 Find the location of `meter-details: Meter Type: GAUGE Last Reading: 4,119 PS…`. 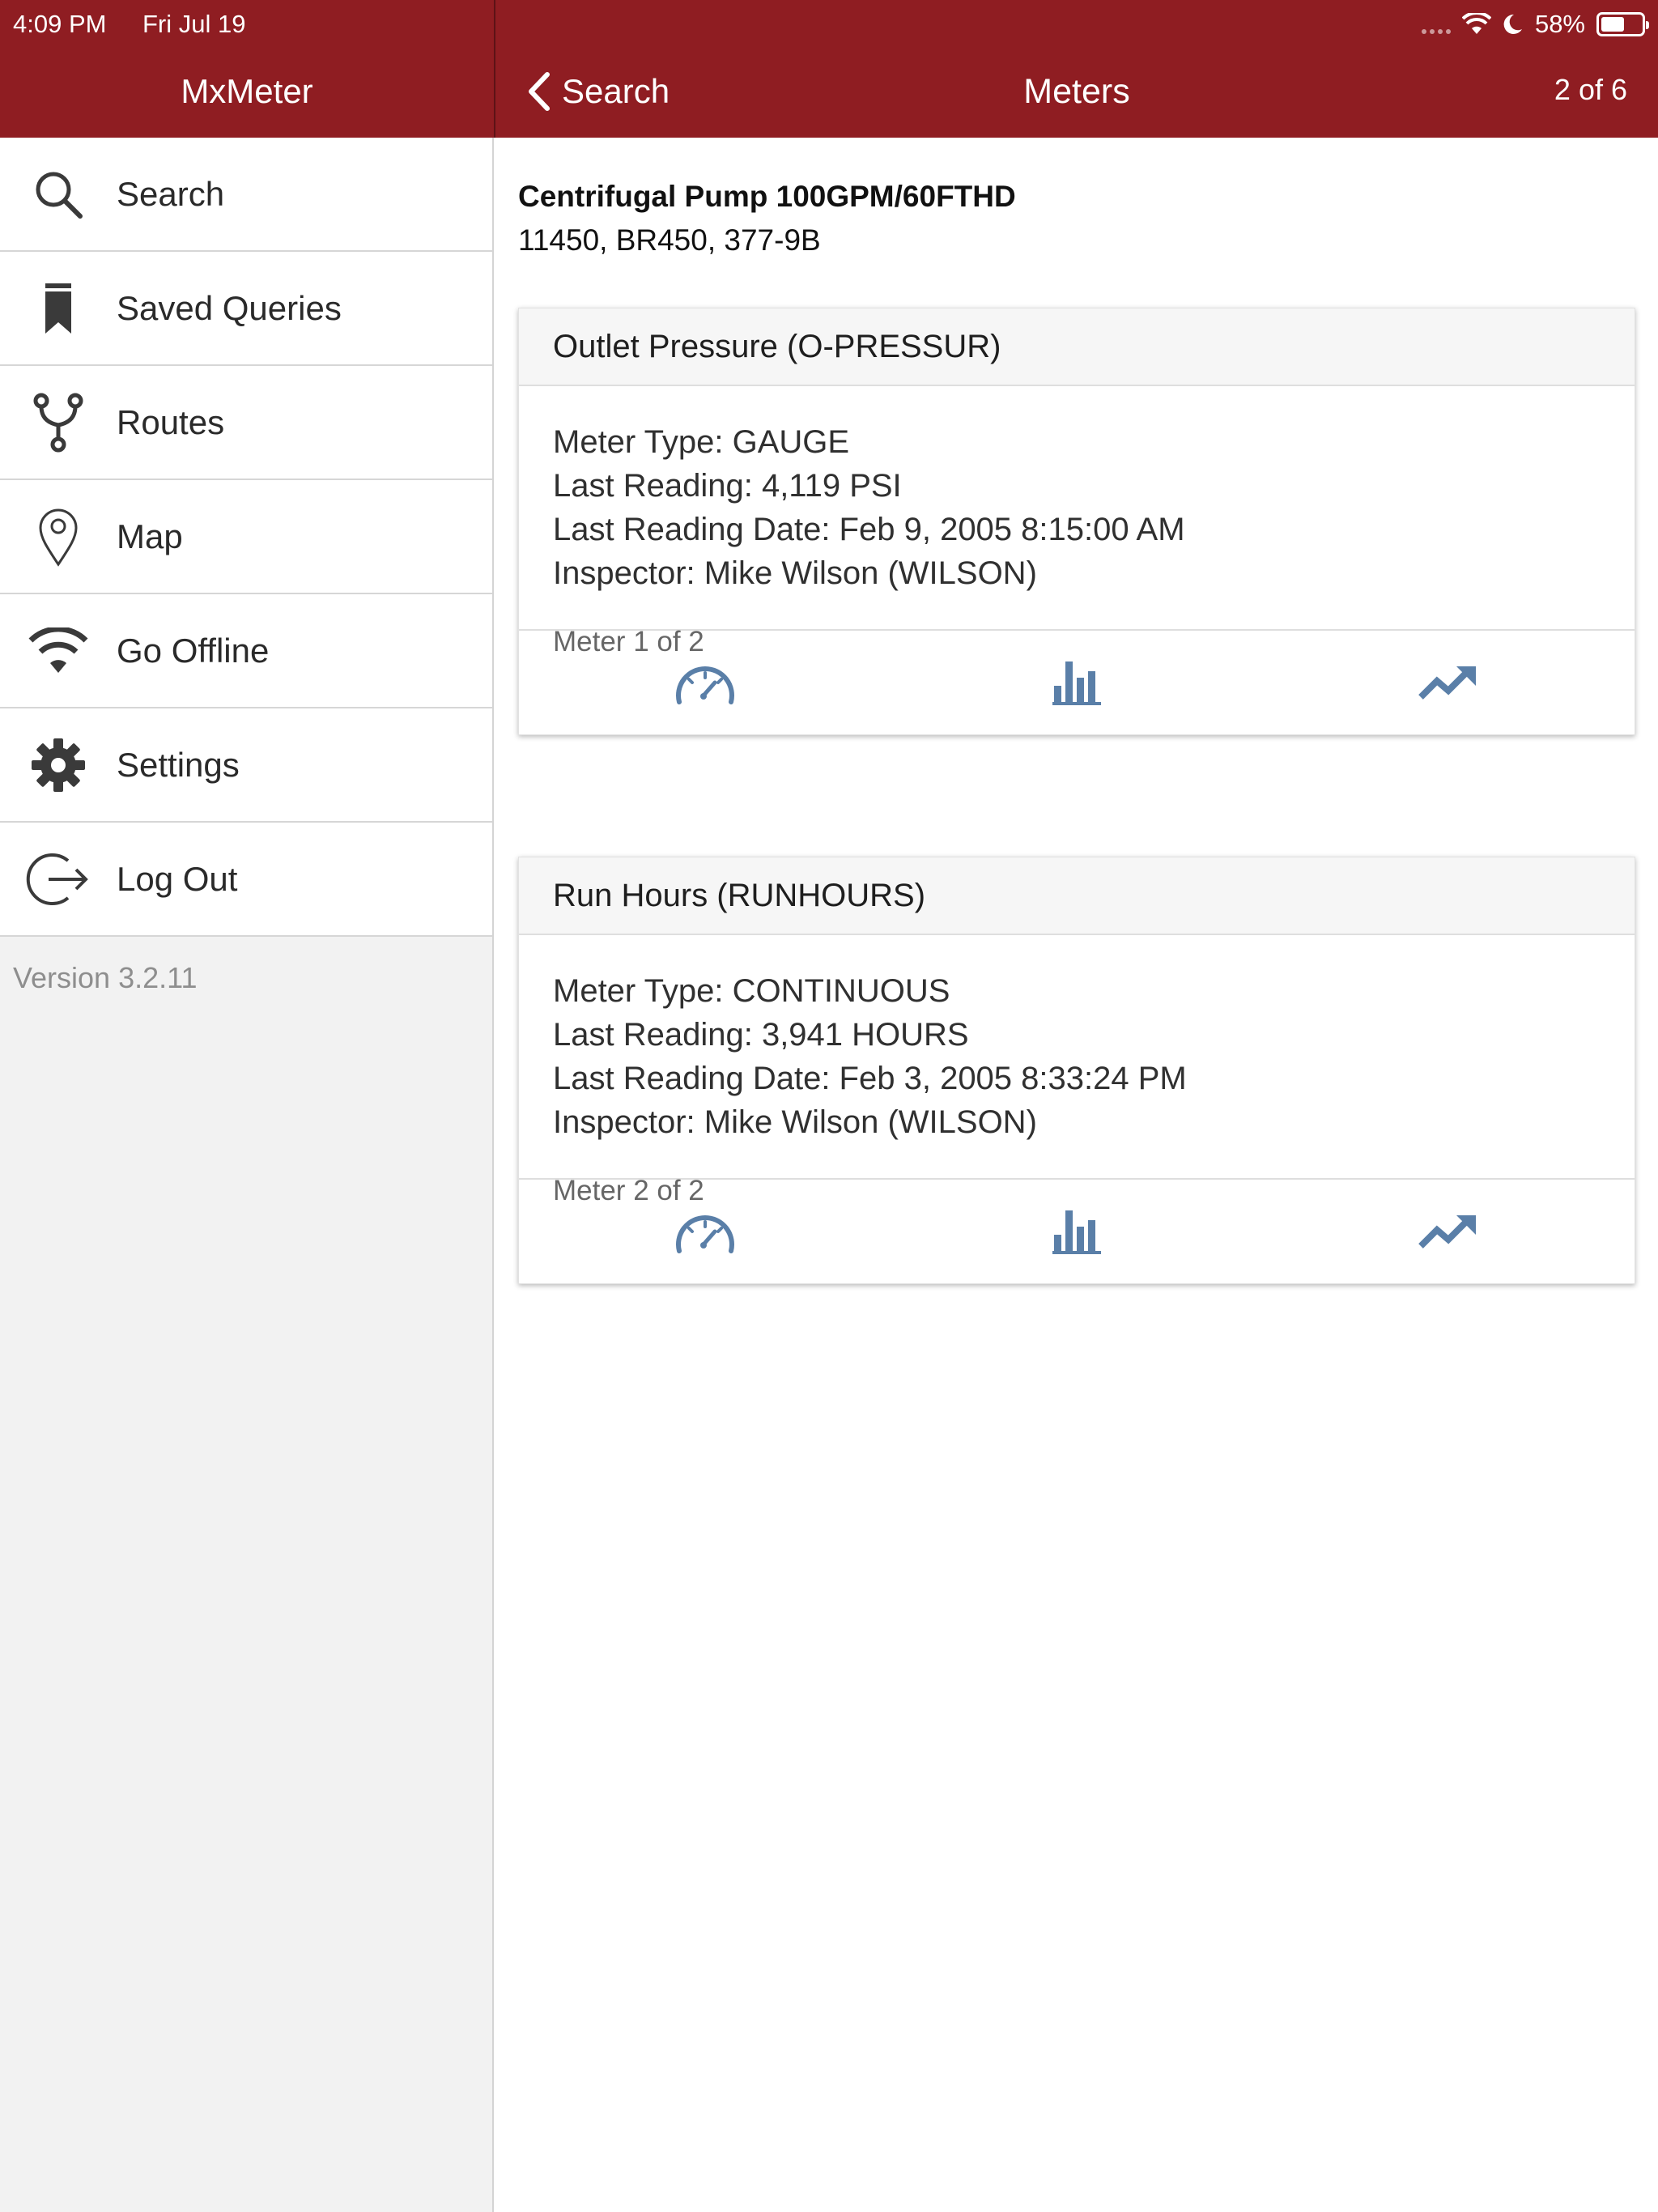

meter-details: Meter Type: GAUGE Last Reading: 4,119 PS… is located at coordinates (1077, 522).